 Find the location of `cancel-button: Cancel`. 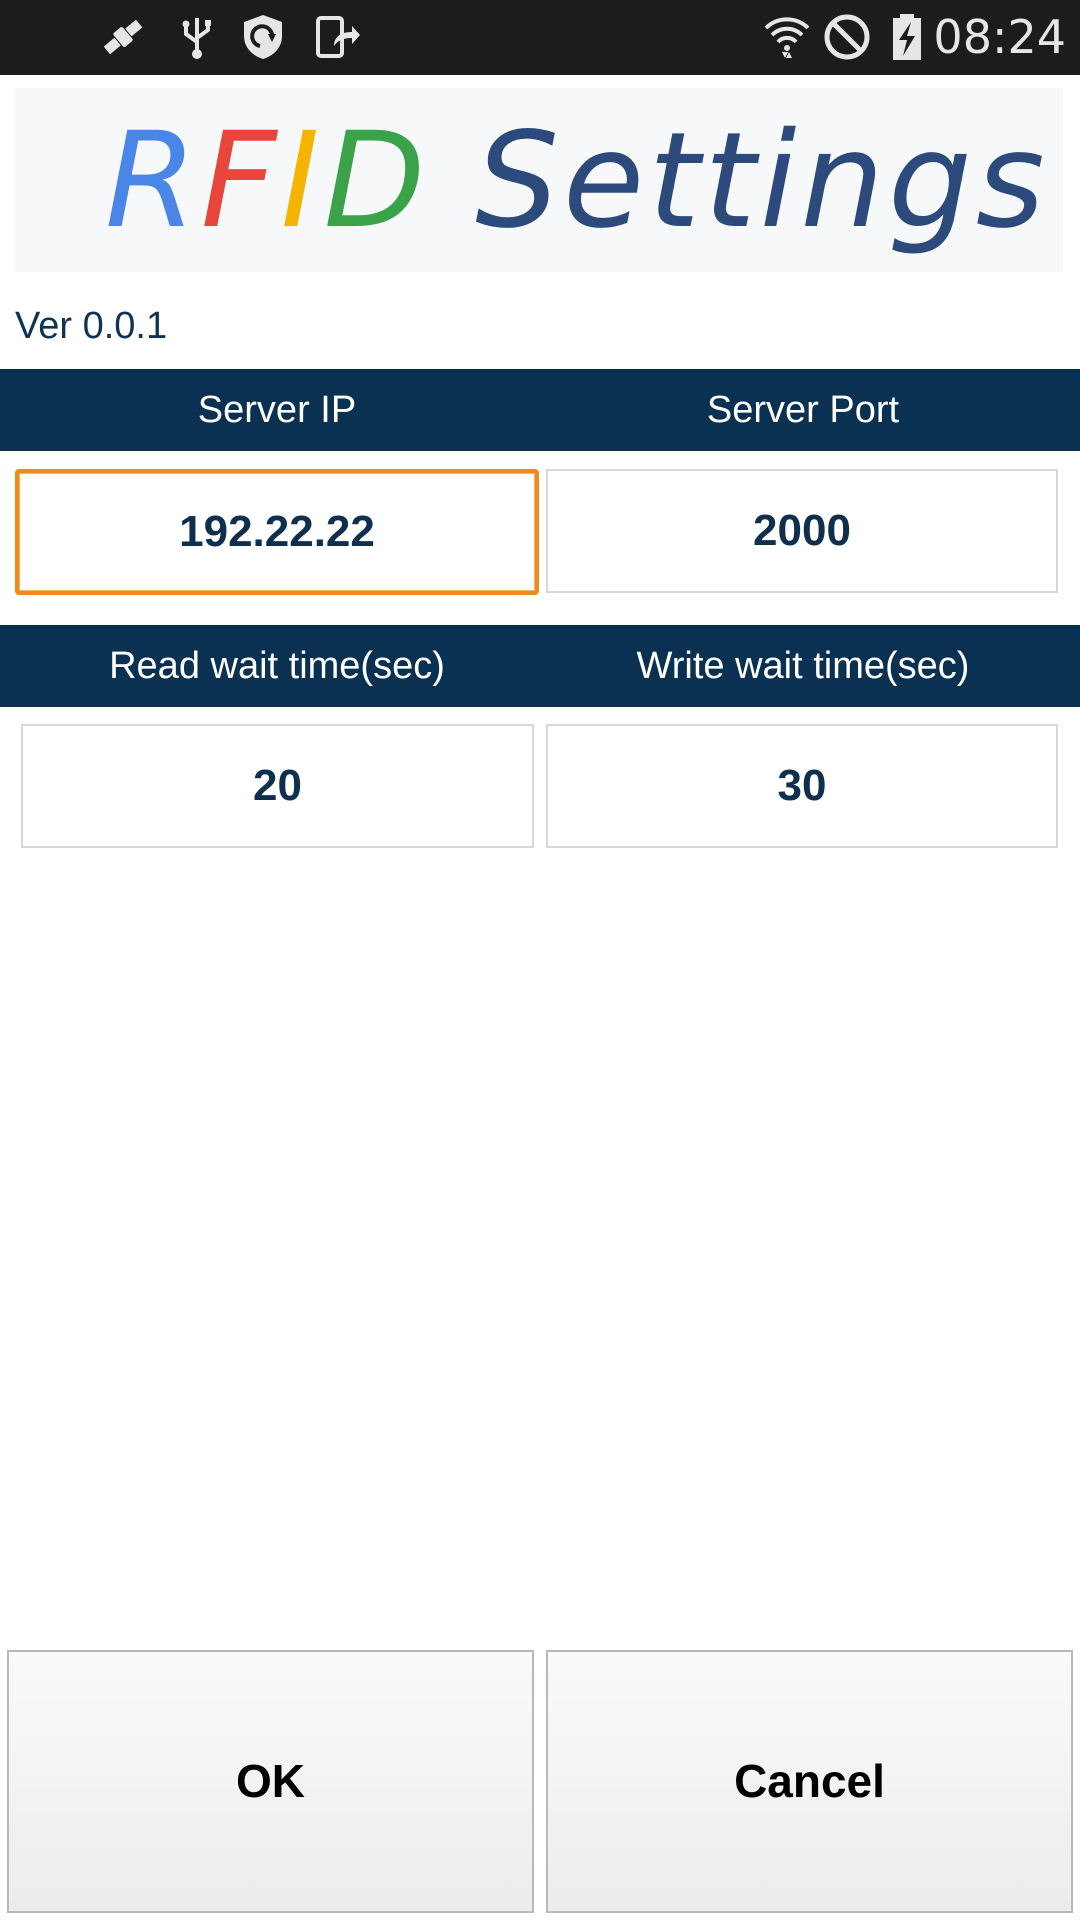

cancel-button: Cancel is located at coordinates (809, 1781).